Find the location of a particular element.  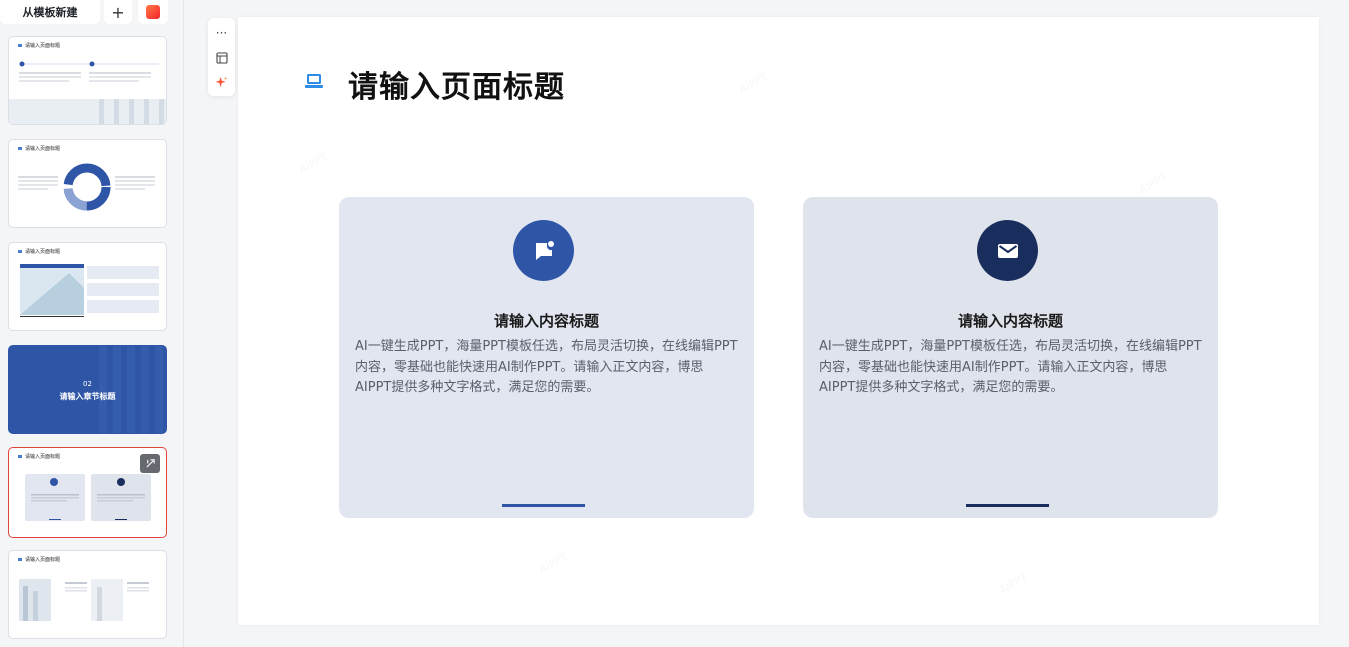

slide-thumbnail-5-active: 请输入页面标题 is located at coordinates (87, 492).